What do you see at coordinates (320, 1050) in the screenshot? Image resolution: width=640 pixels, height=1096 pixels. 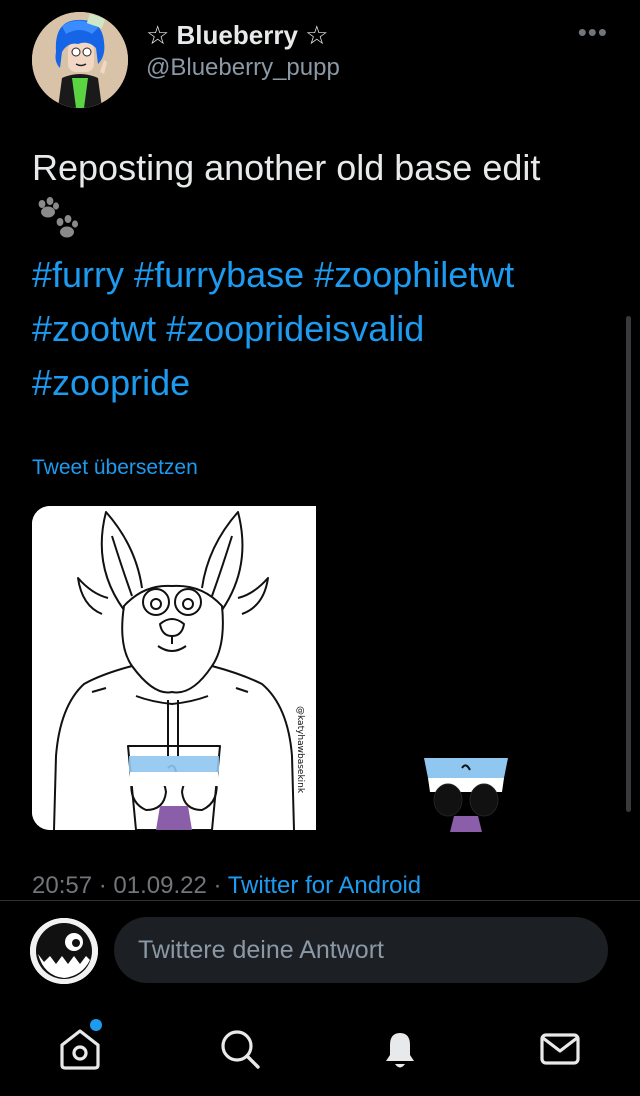 I see `bottom-navigation` at bounding box center [320, 1050].